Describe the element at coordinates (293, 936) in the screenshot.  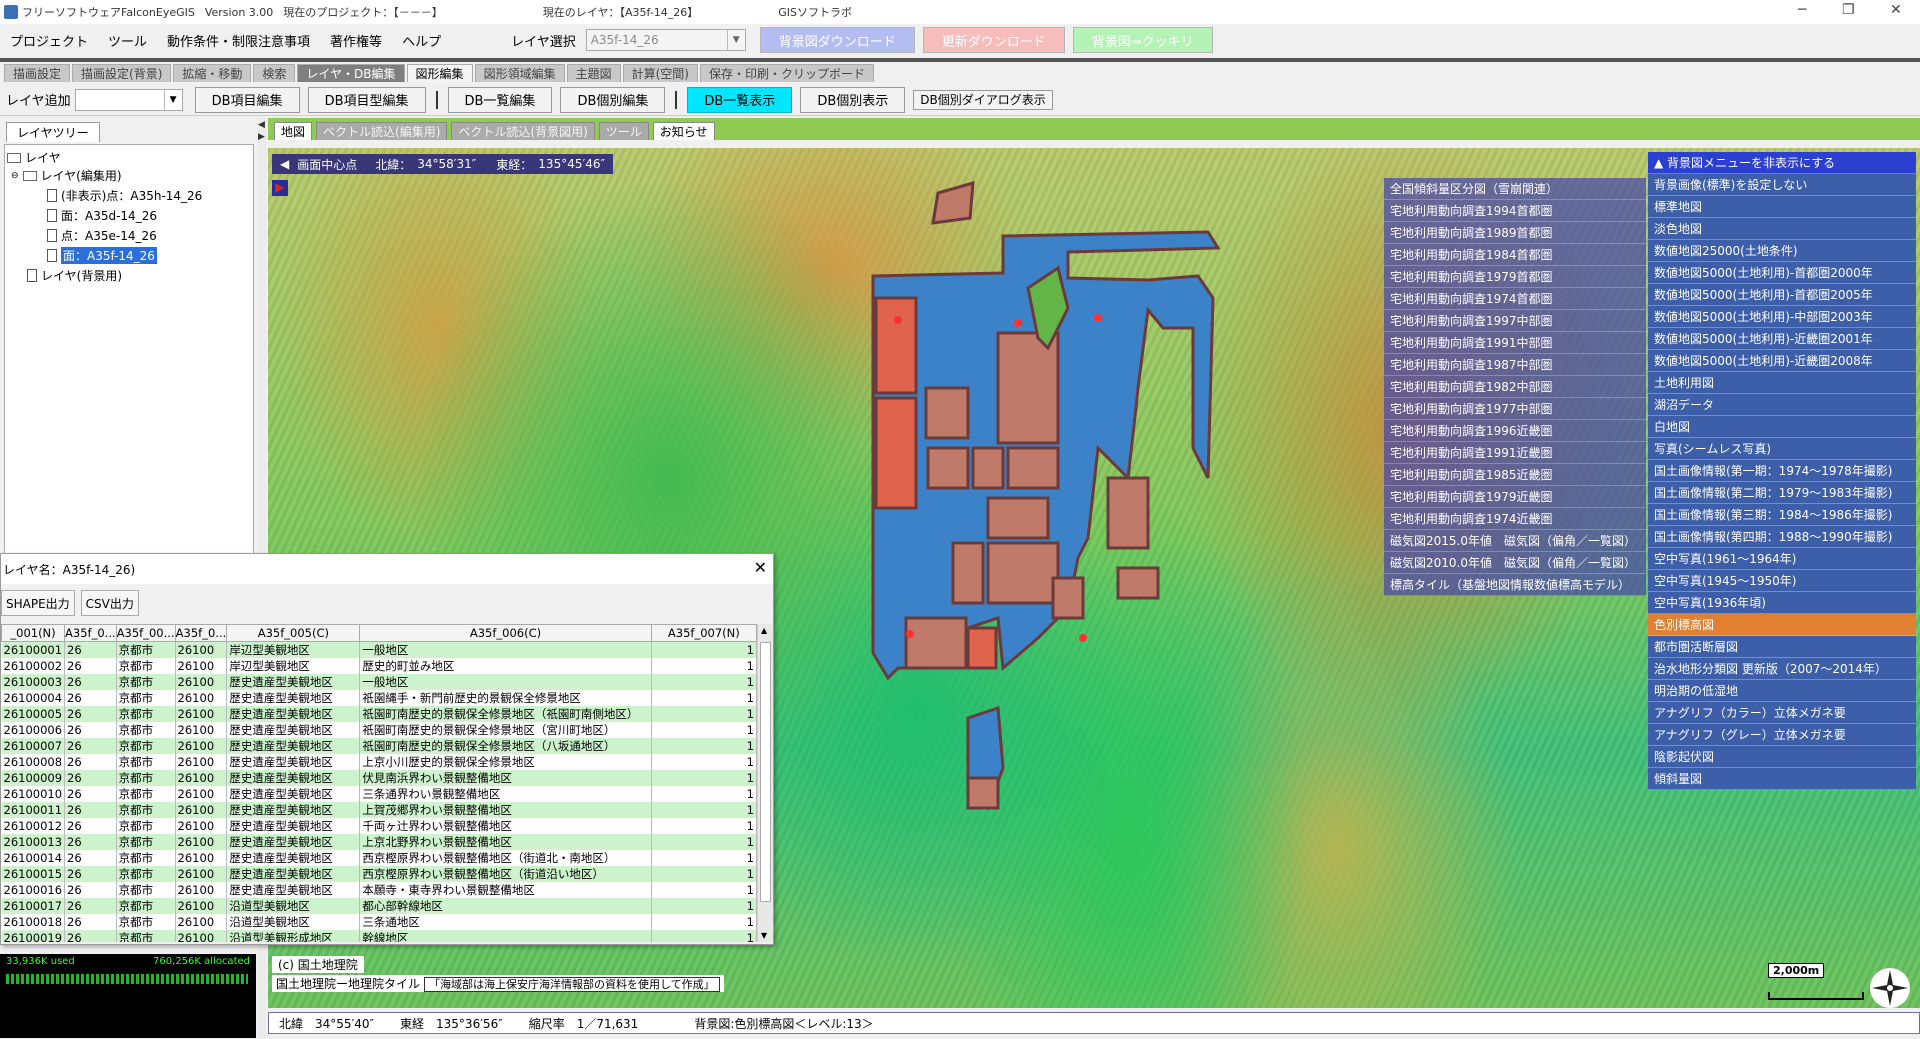
I see `table-cell: 沿道型美観形成地区` at that location.